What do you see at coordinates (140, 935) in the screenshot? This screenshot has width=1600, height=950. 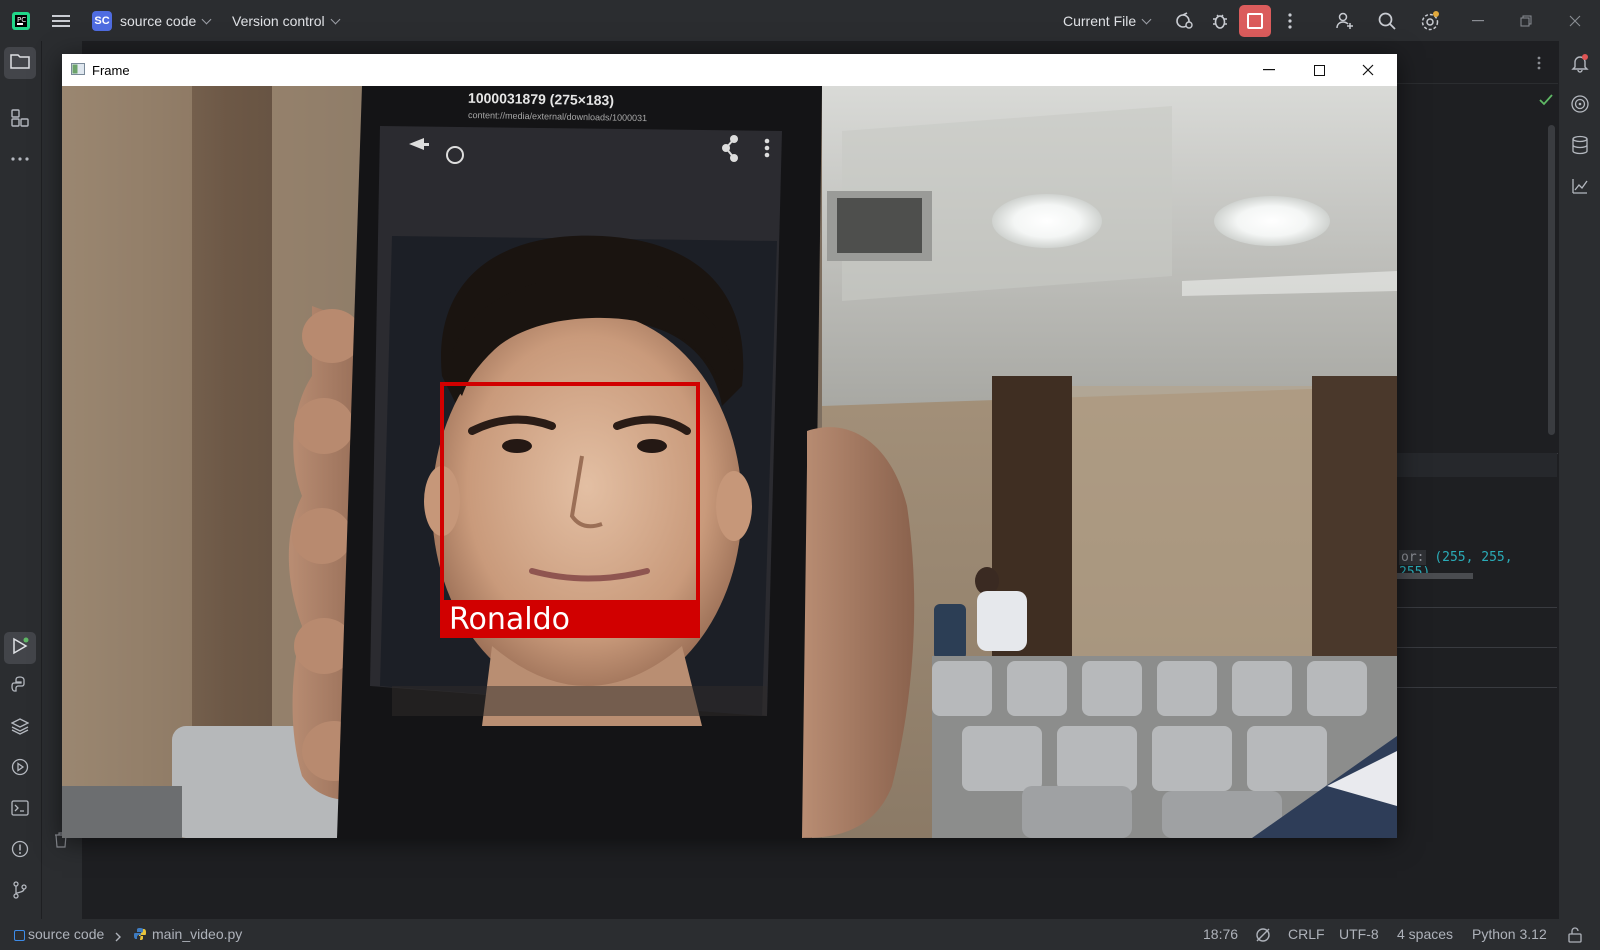 I see `python-file-icon` at bounding box center [140, 935].